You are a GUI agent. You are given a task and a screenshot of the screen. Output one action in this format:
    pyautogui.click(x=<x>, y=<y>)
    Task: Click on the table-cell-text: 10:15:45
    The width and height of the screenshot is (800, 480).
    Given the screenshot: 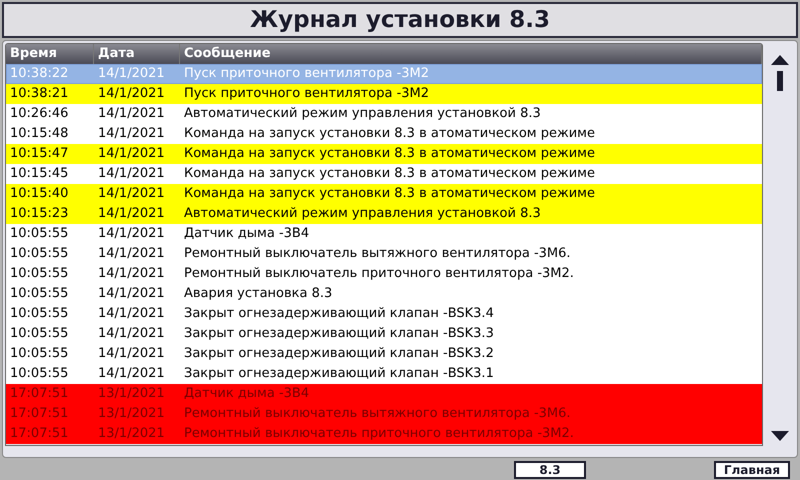 What is the action you would take?
    pyautogui.click(x=39, y=174)
    